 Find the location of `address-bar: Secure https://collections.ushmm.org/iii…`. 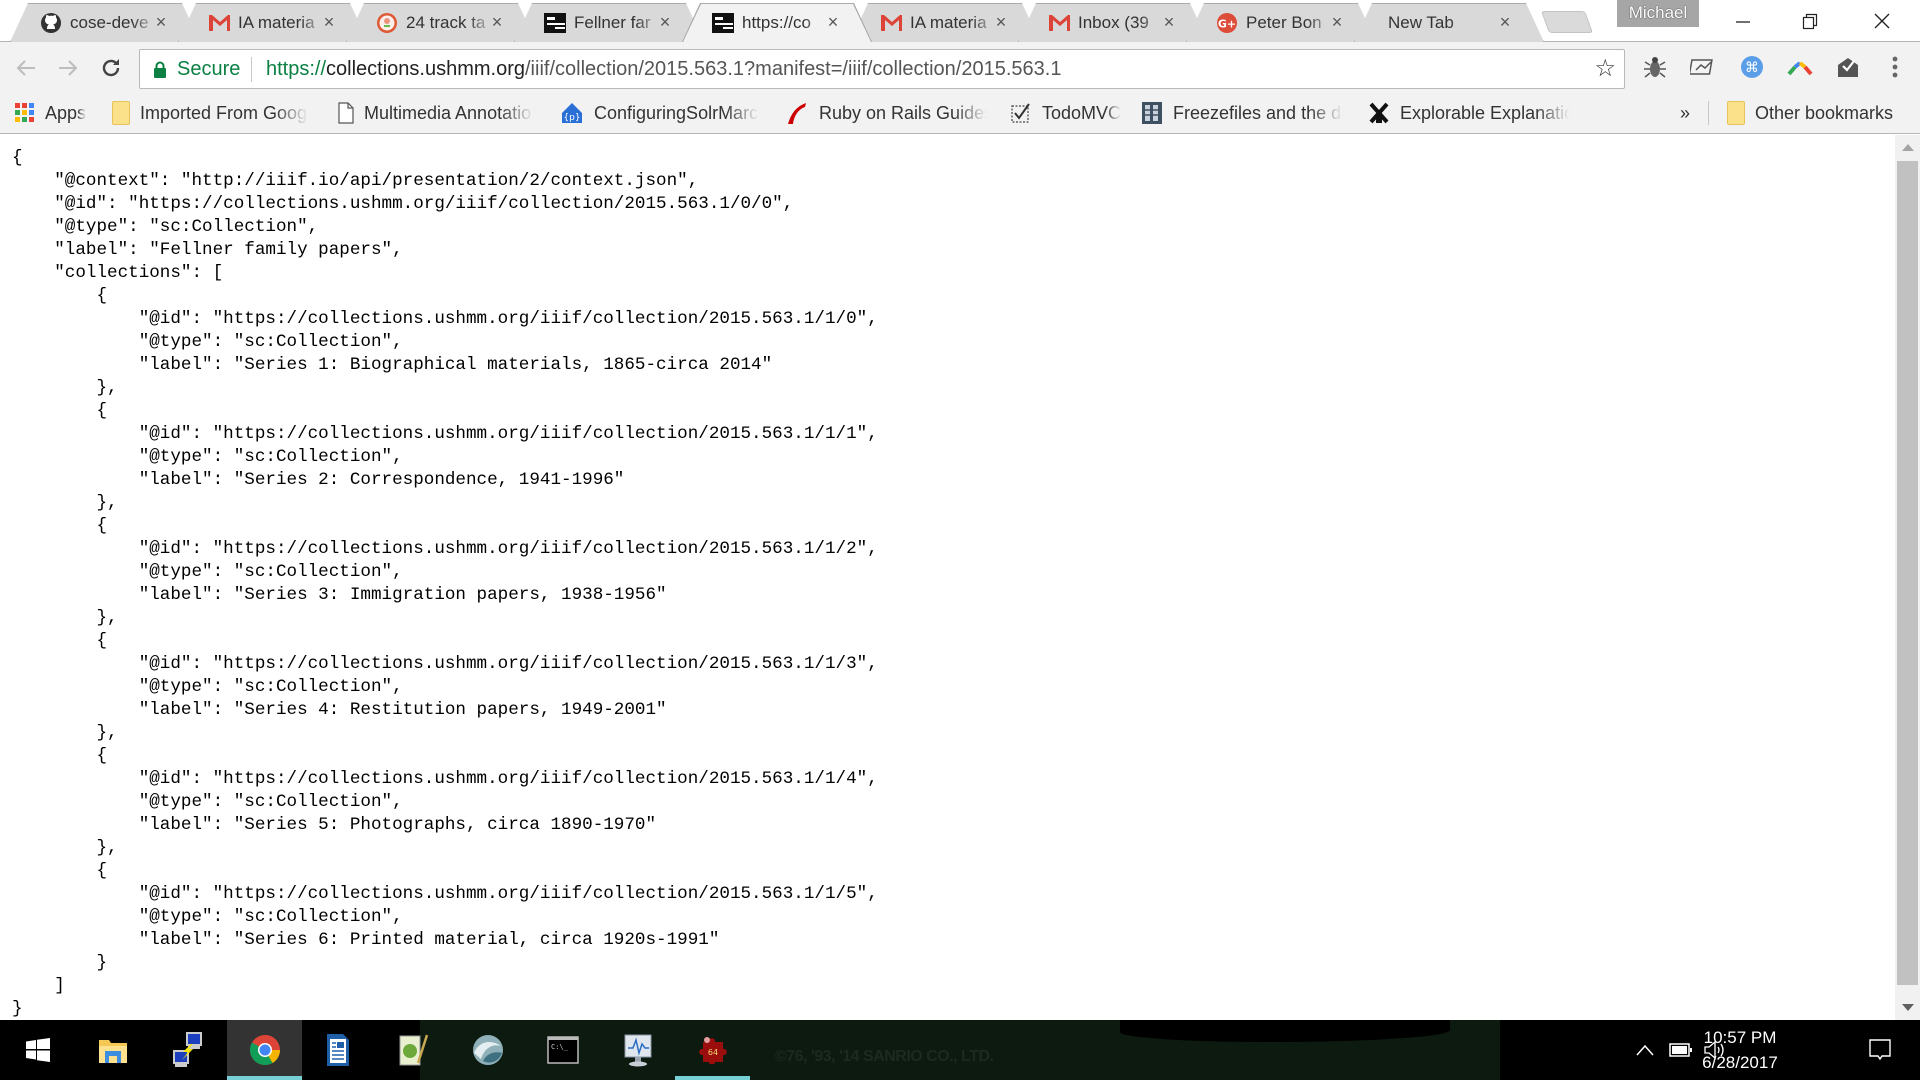

address-bar: Secure https://collections.ushmm.org/iii… is located at coordinates (882, 69).